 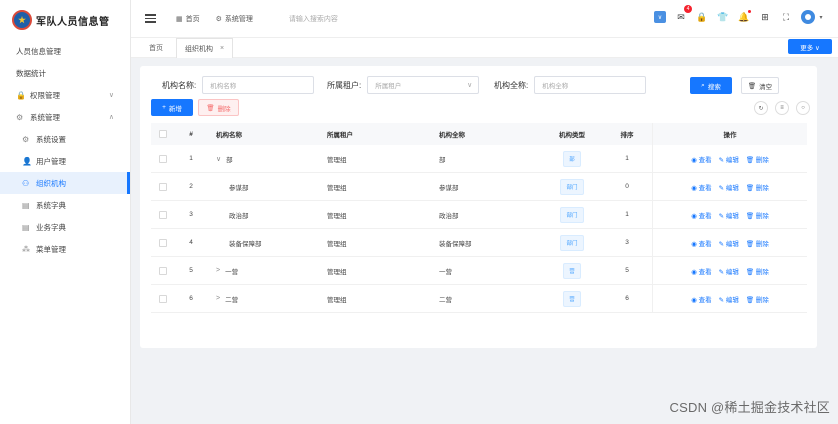 What do you see at coordinates (803, 108) in the screenshot?
I see `search-icon: ○` at bounding box center [803, 108].